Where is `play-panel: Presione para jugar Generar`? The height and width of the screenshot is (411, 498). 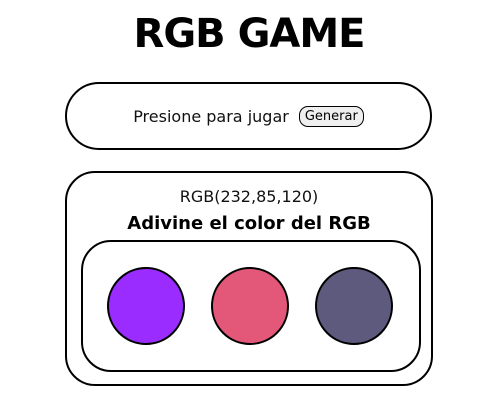
play-panel: Presione para jugar Generar is located at coordinates (248, 116).